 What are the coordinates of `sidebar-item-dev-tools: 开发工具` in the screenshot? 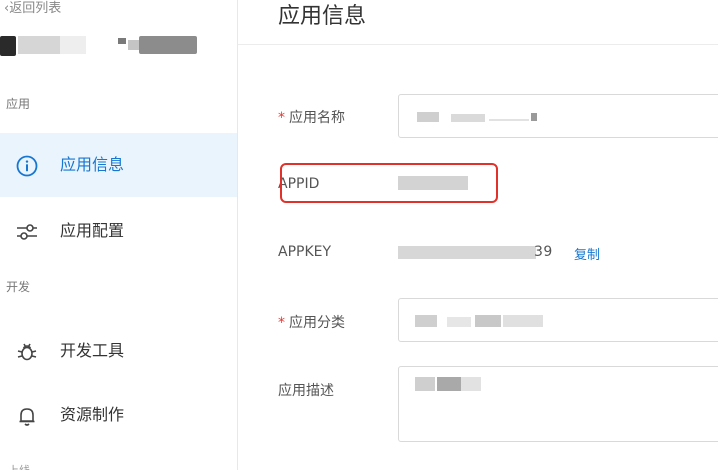 It's located at (118, 351).